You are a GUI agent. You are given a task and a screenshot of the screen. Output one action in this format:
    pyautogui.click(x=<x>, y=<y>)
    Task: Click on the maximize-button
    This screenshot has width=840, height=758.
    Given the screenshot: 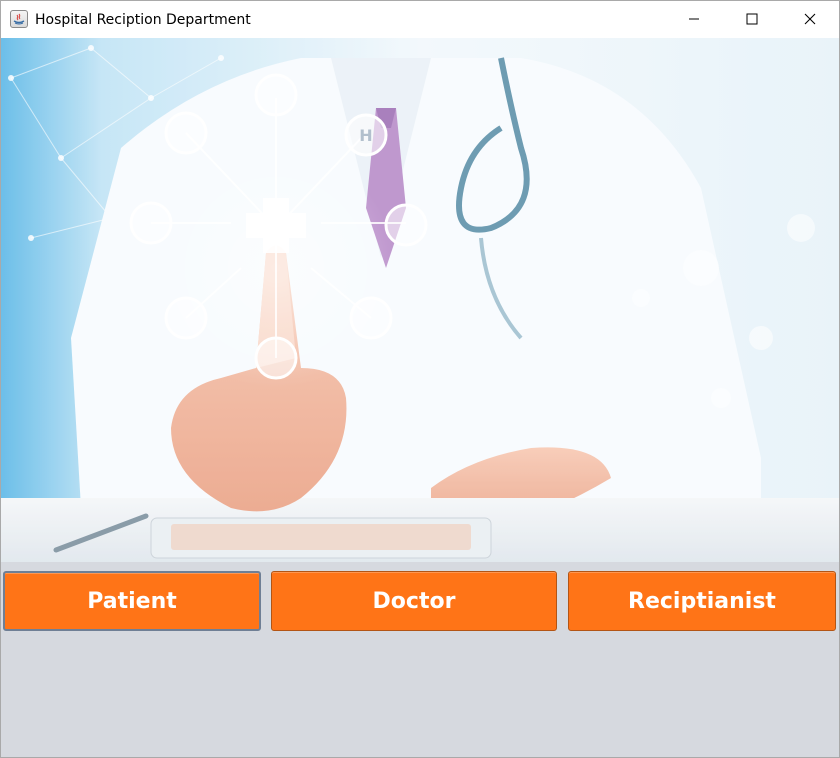 What is the action you would take?
    pyautogui.click(x=752, y=19)
    